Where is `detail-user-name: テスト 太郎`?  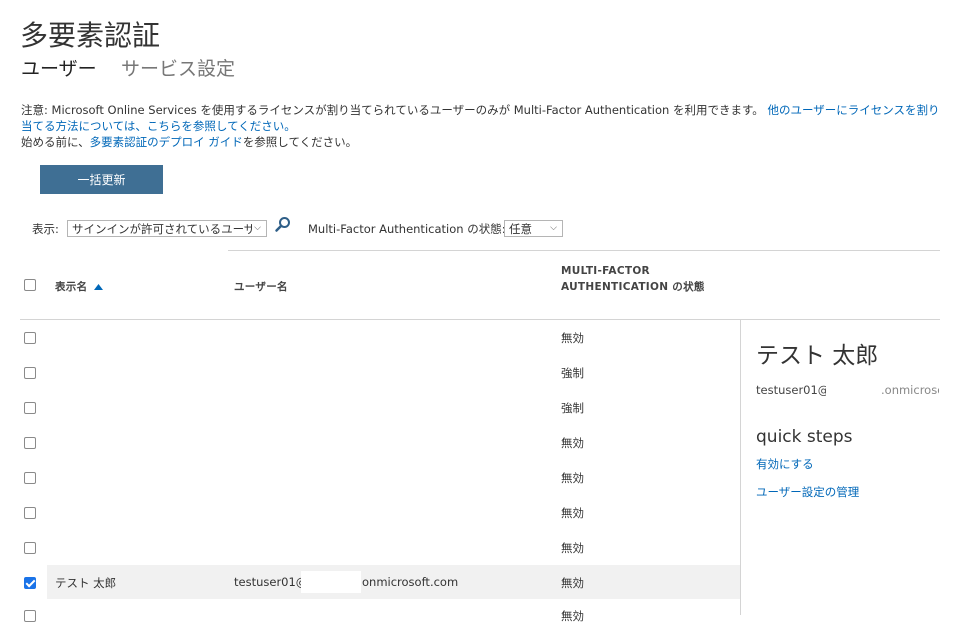
detail-user-name: テスト 太郎 is located at coordinates (817, 356).